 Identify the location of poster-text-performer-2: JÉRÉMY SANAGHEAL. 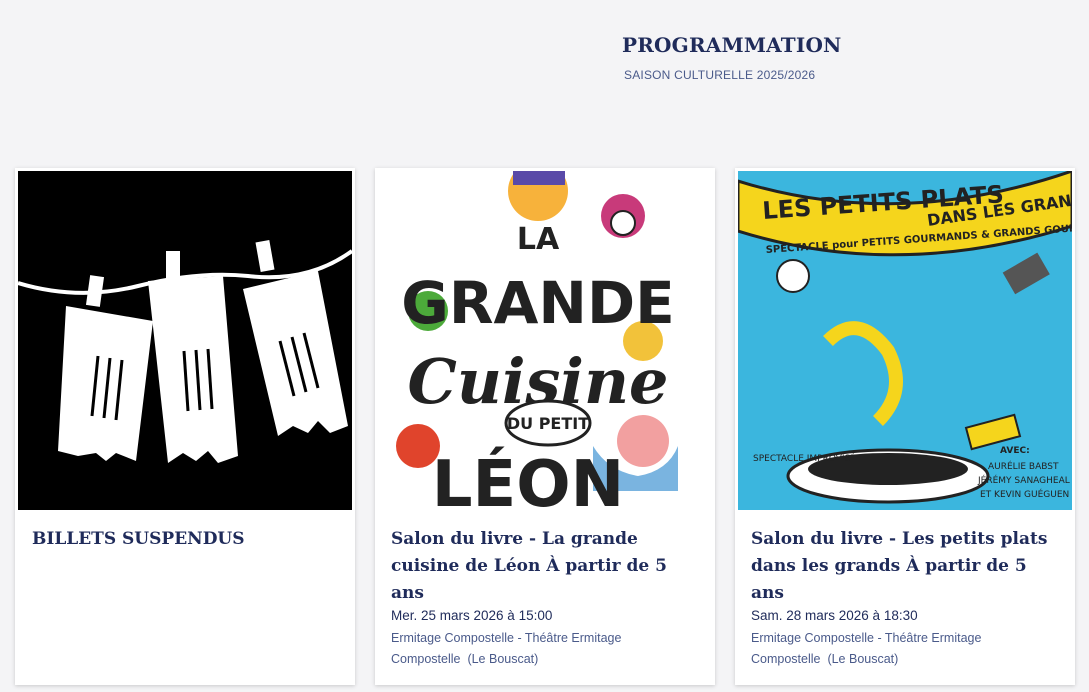
(1023, 480).